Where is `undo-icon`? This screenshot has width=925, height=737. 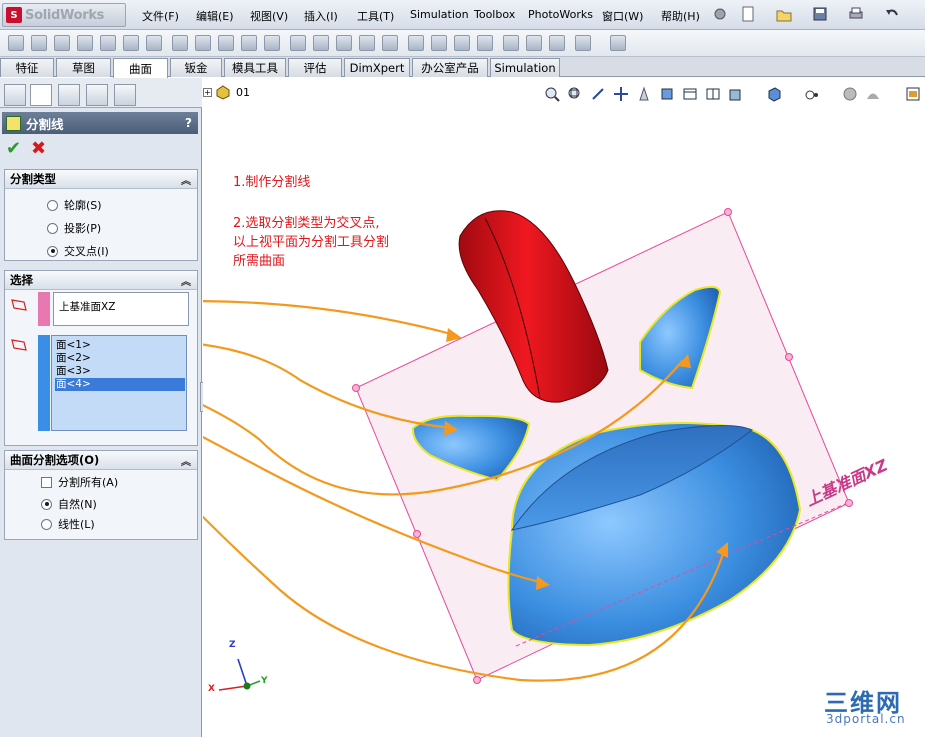 undo-icon is located at coordinates (892, 14).